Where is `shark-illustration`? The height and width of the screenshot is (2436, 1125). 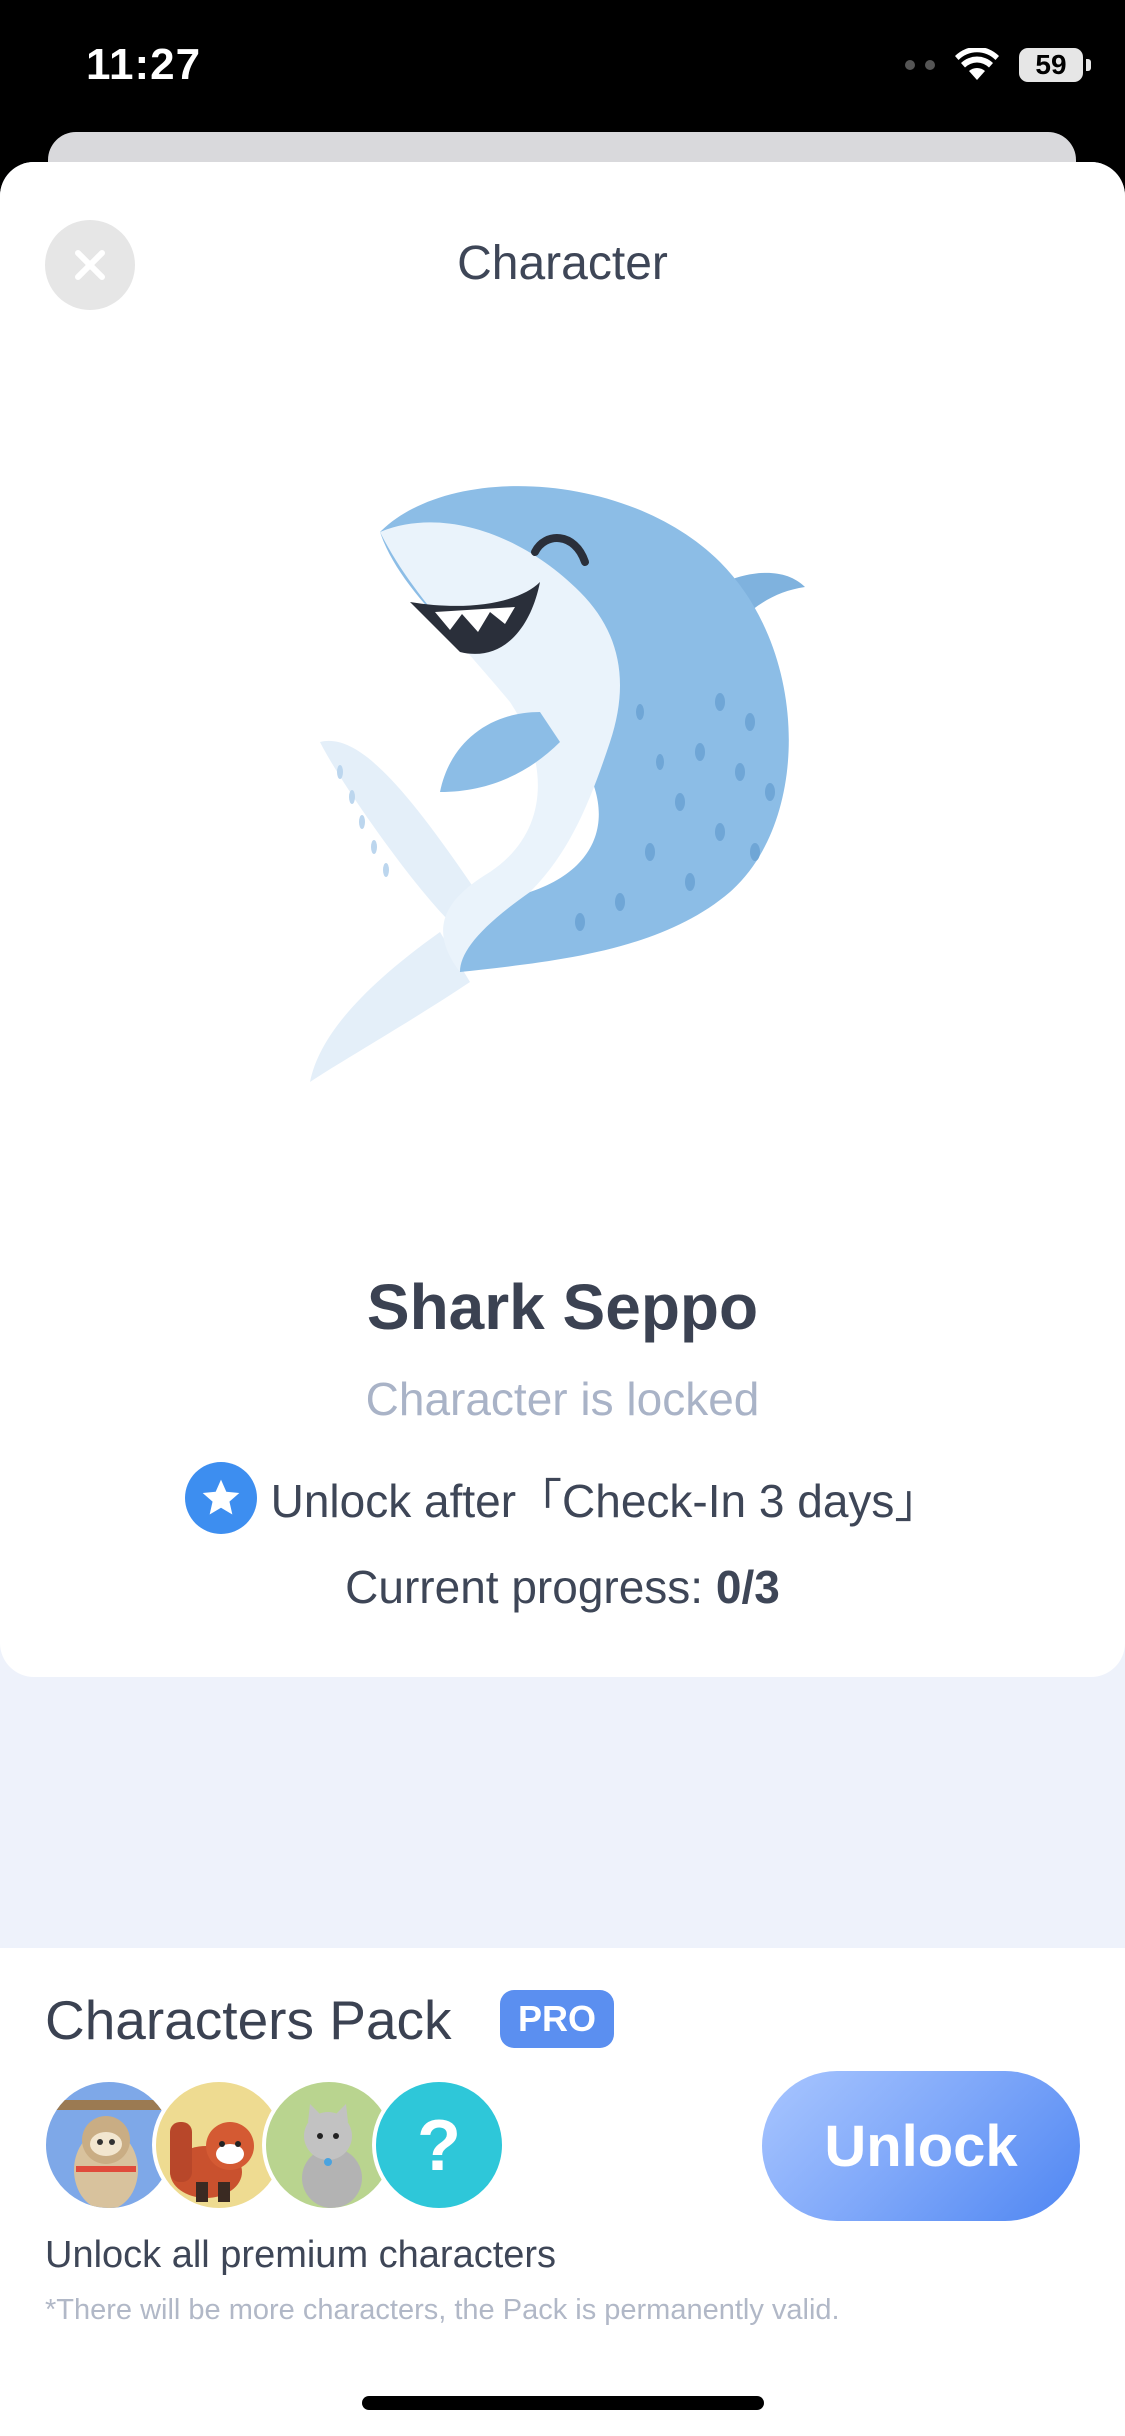 shark-illustration is located at coordinates (557, 784).